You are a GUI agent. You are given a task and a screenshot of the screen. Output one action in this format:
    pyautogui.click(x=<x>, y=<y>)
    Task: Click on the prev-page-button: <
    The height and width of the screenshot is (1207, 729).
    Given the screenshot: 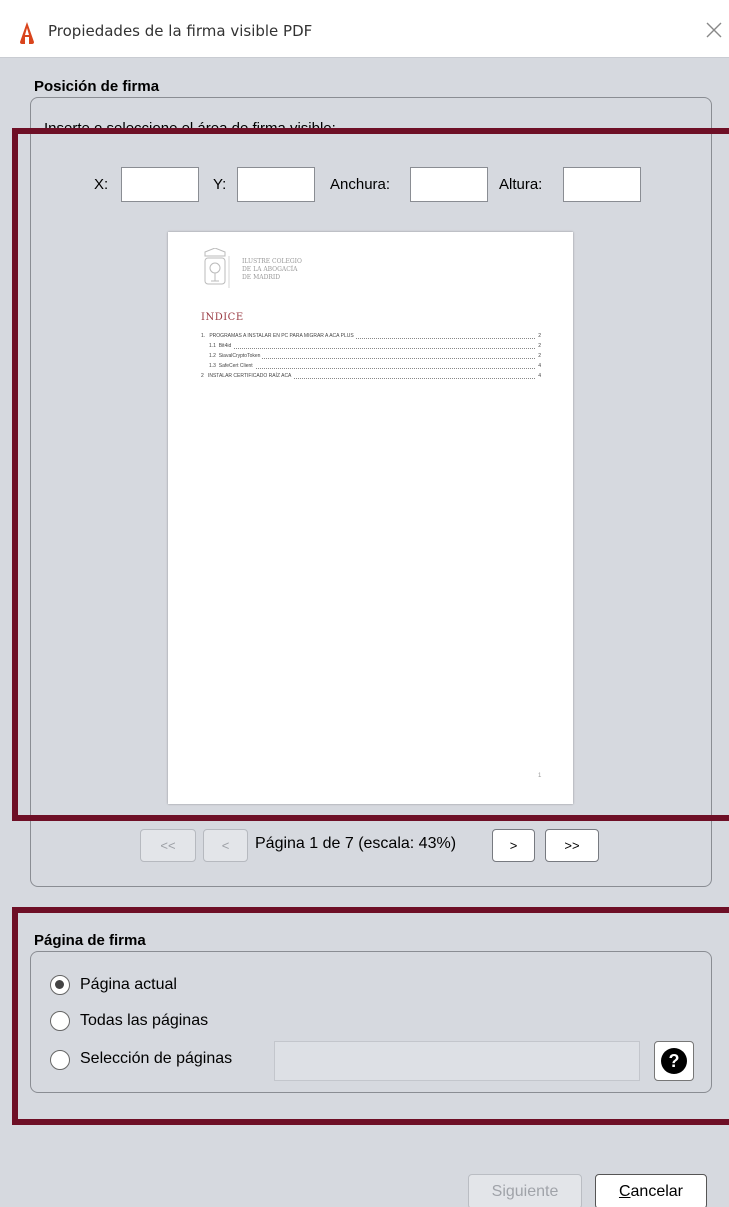 What is the action you would take?
    pyautogui.click(x=225, y=845)
    